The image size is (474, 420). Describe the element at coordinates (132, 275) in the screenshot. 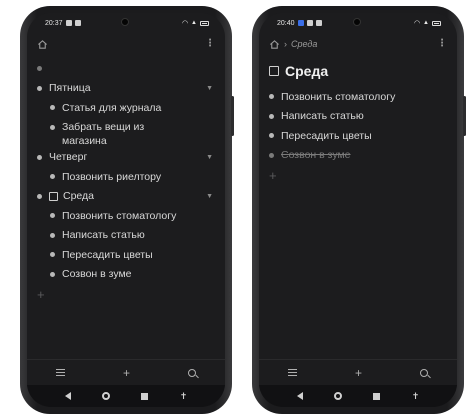

I see `list-item-zoom: Созвон в зуме` at that location.